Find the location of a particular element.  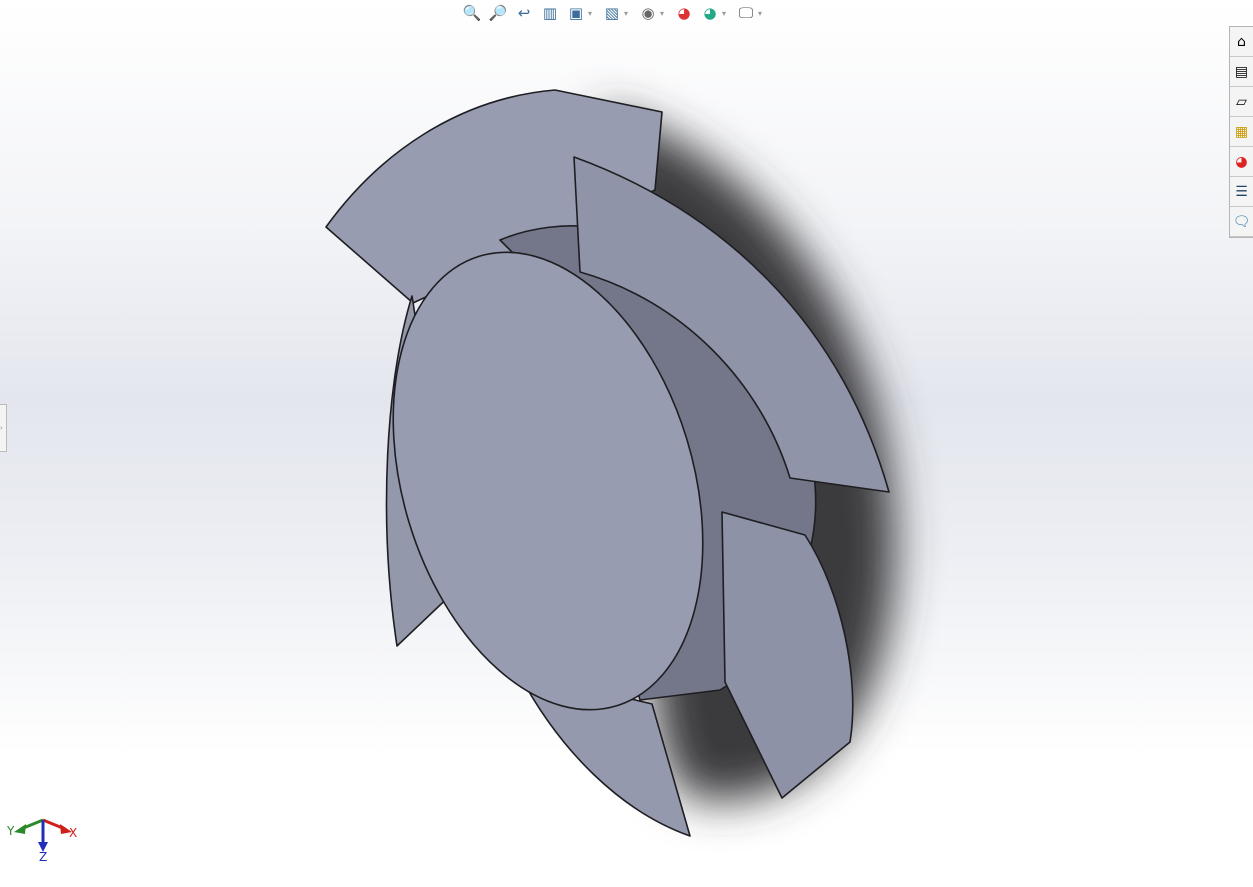

design-library-icon: ▤ is located at coordinates (1241, 72).